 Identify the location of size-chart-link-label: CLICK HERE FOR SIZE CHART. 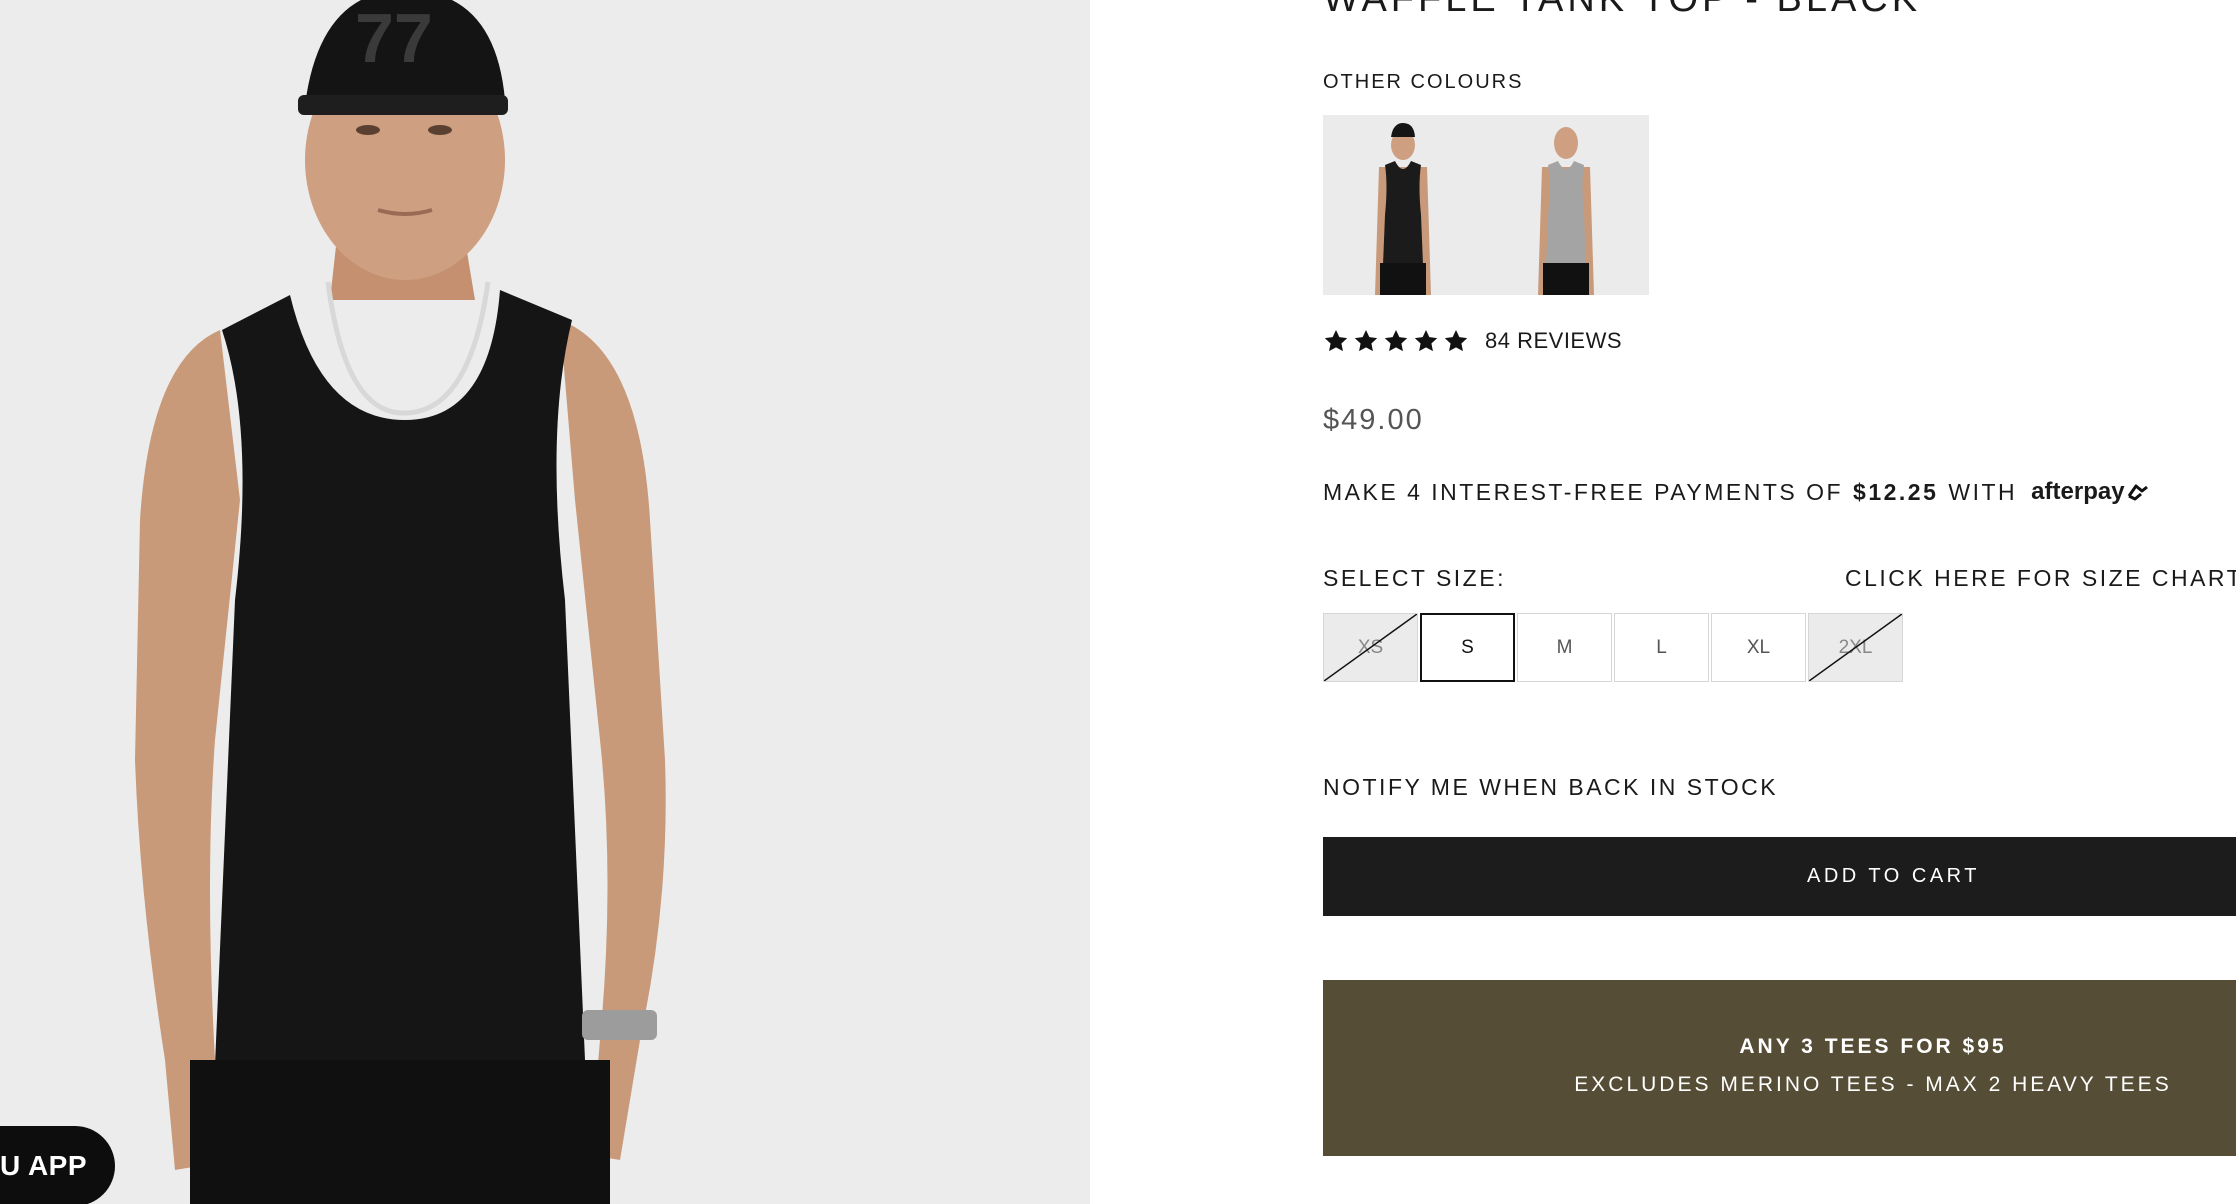
(2040, 578).